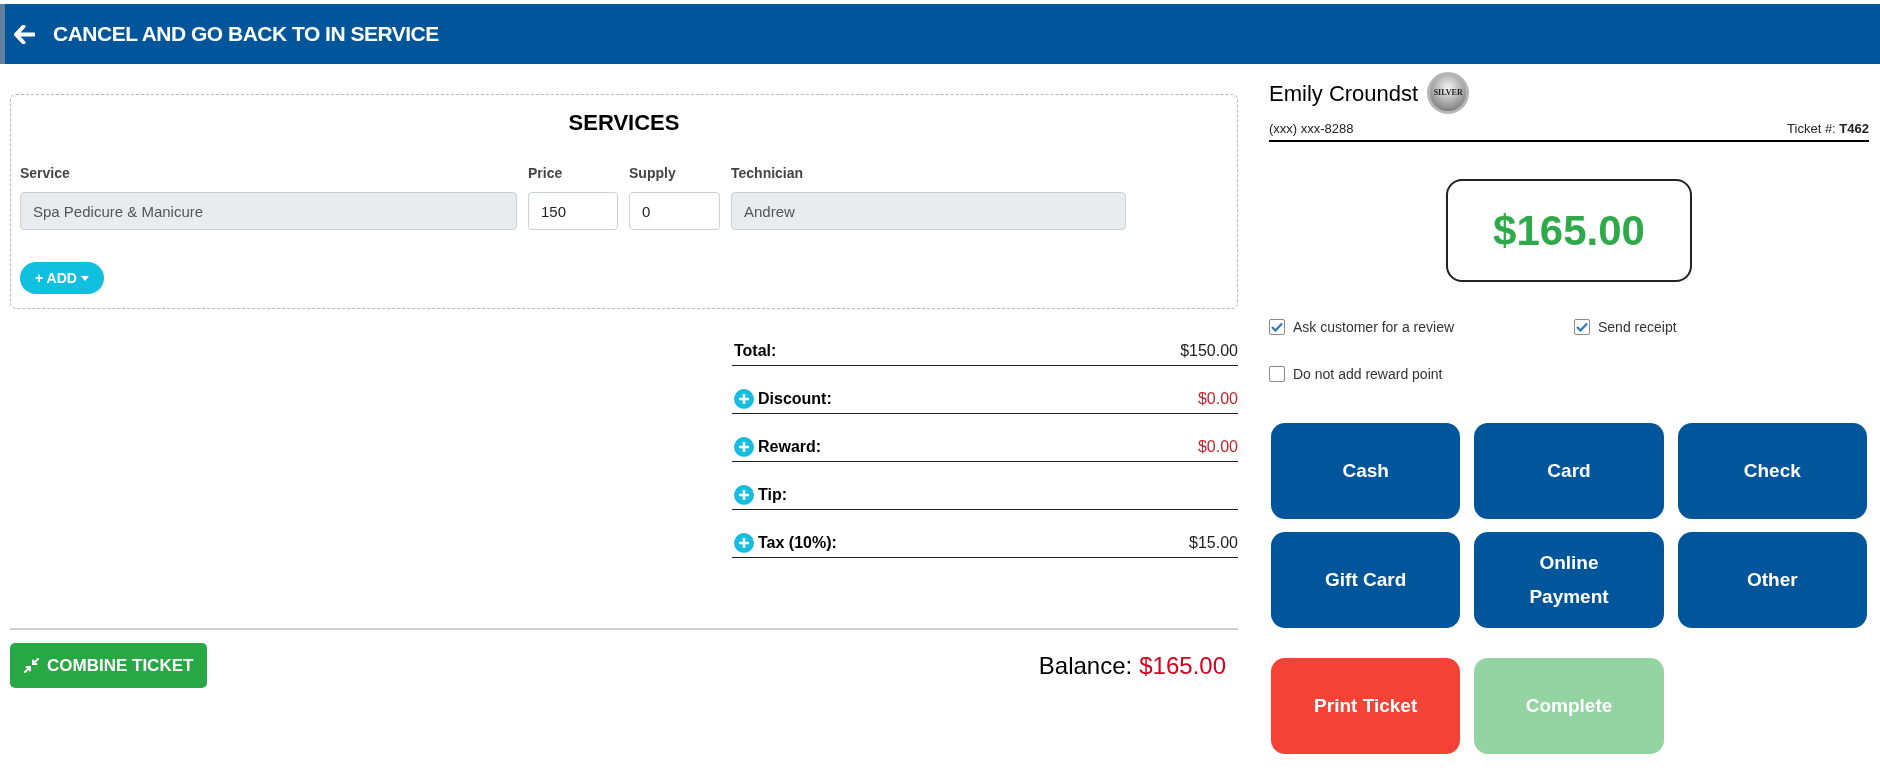  Describe the element at coordinates (1828, 129) in the screenshot. I see `ticket-number: Ticket #: T462` at that location.